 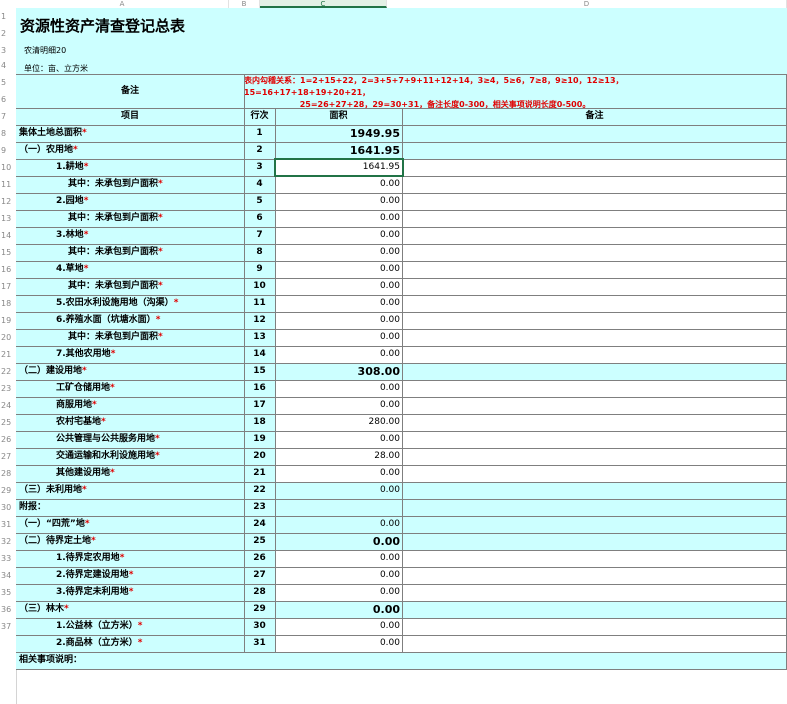 What do you see at coordinates (7, 65) in the screenshot?
I see `row-number: 4` at bounding box center [7, 65].